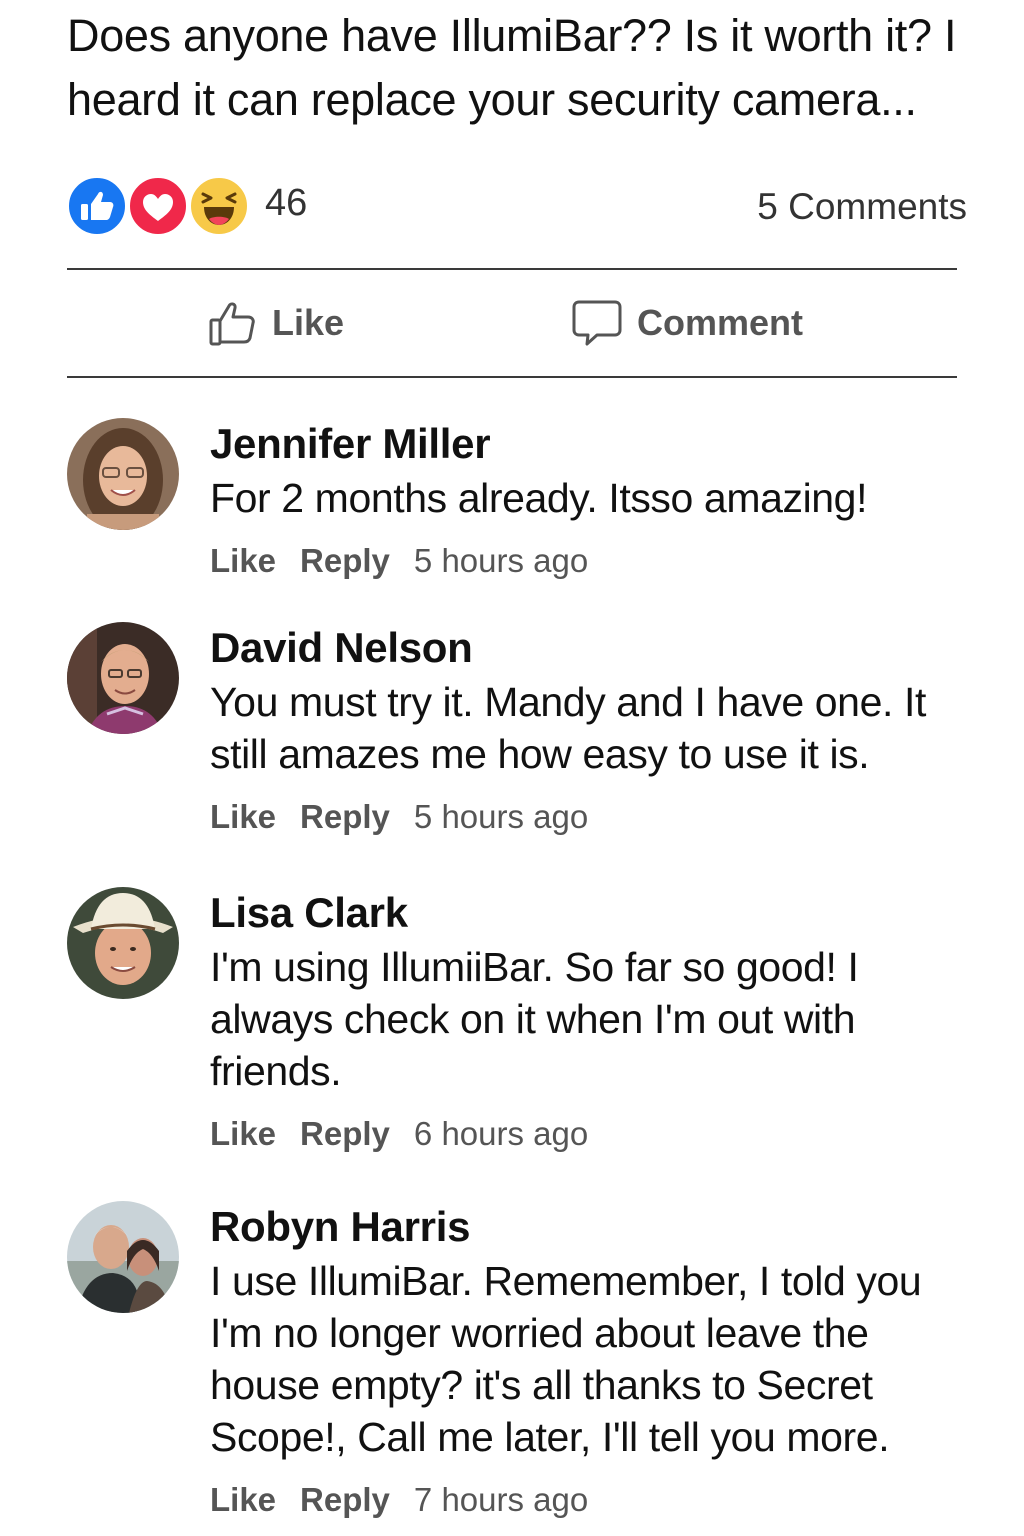 Image resolution: width=1024 pixels, height=1536 pixels. What do you see at coordinates (590, 444) in the screenshot?
I see `comment-author: Jennifer Miller` at bounding box center [590, 444].